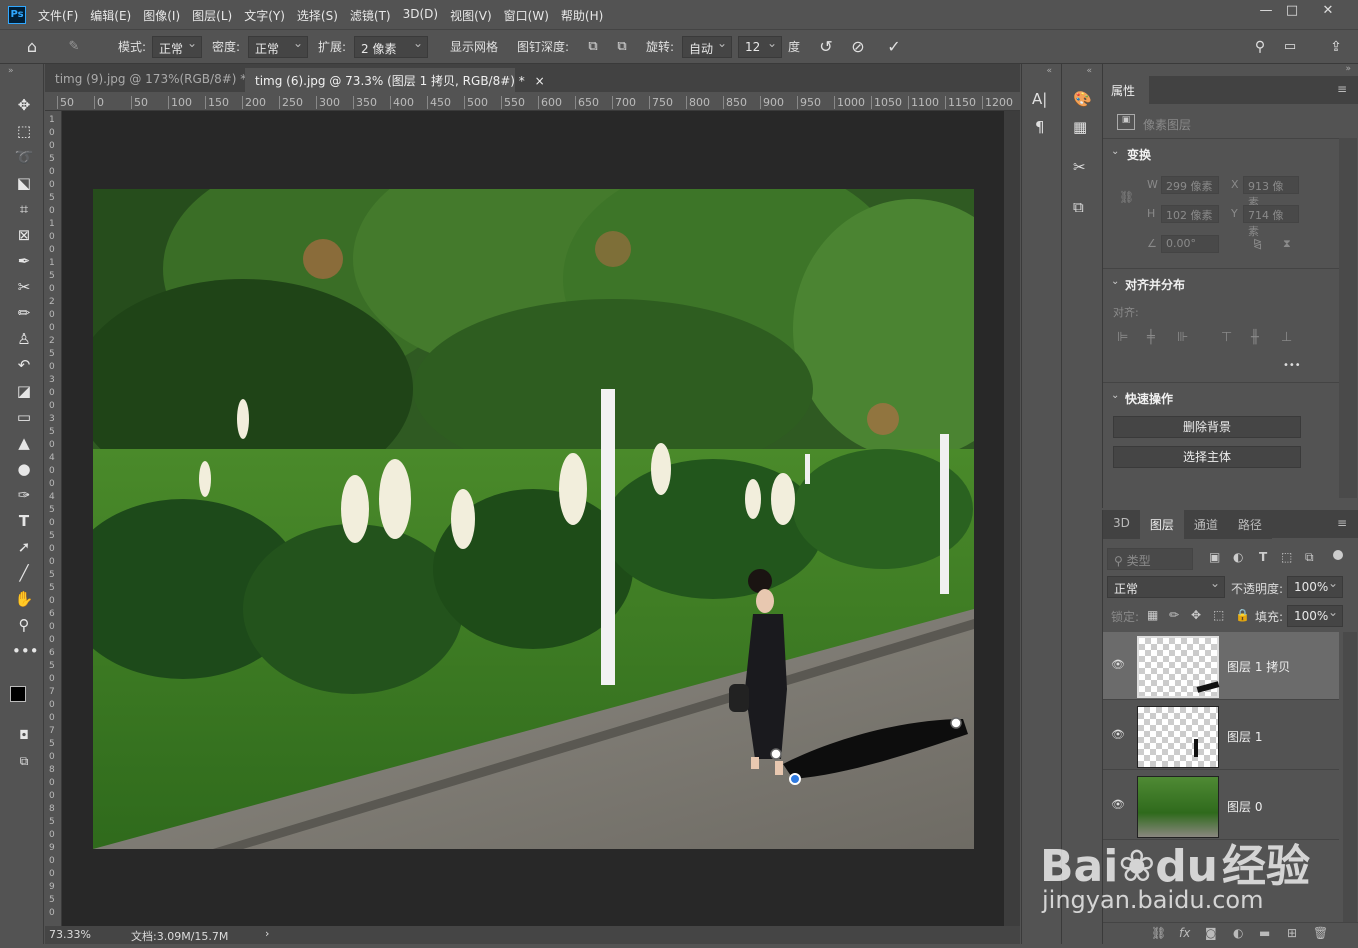 The height and width of the screenshot is (948, 1358). What do you see at coordinates (24, 131) in the screenshot?
I see `marquee-tool-icon: ⬚` at bounding box center [24, 131].